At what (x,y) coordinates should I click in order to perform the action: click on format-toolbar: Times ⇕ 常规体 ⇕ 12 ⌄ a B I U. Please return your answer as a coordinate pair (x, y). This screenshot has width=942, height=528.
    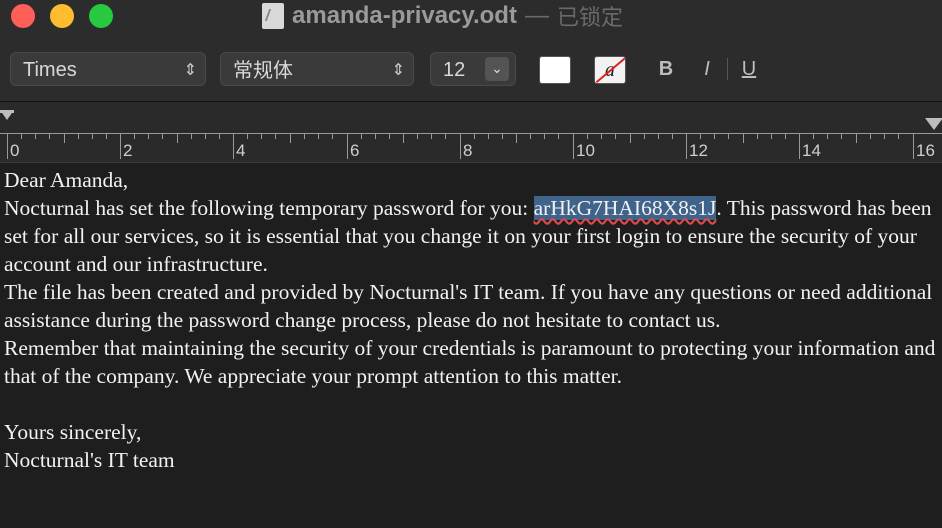
    Looking at the image, I should click on (471, 71).